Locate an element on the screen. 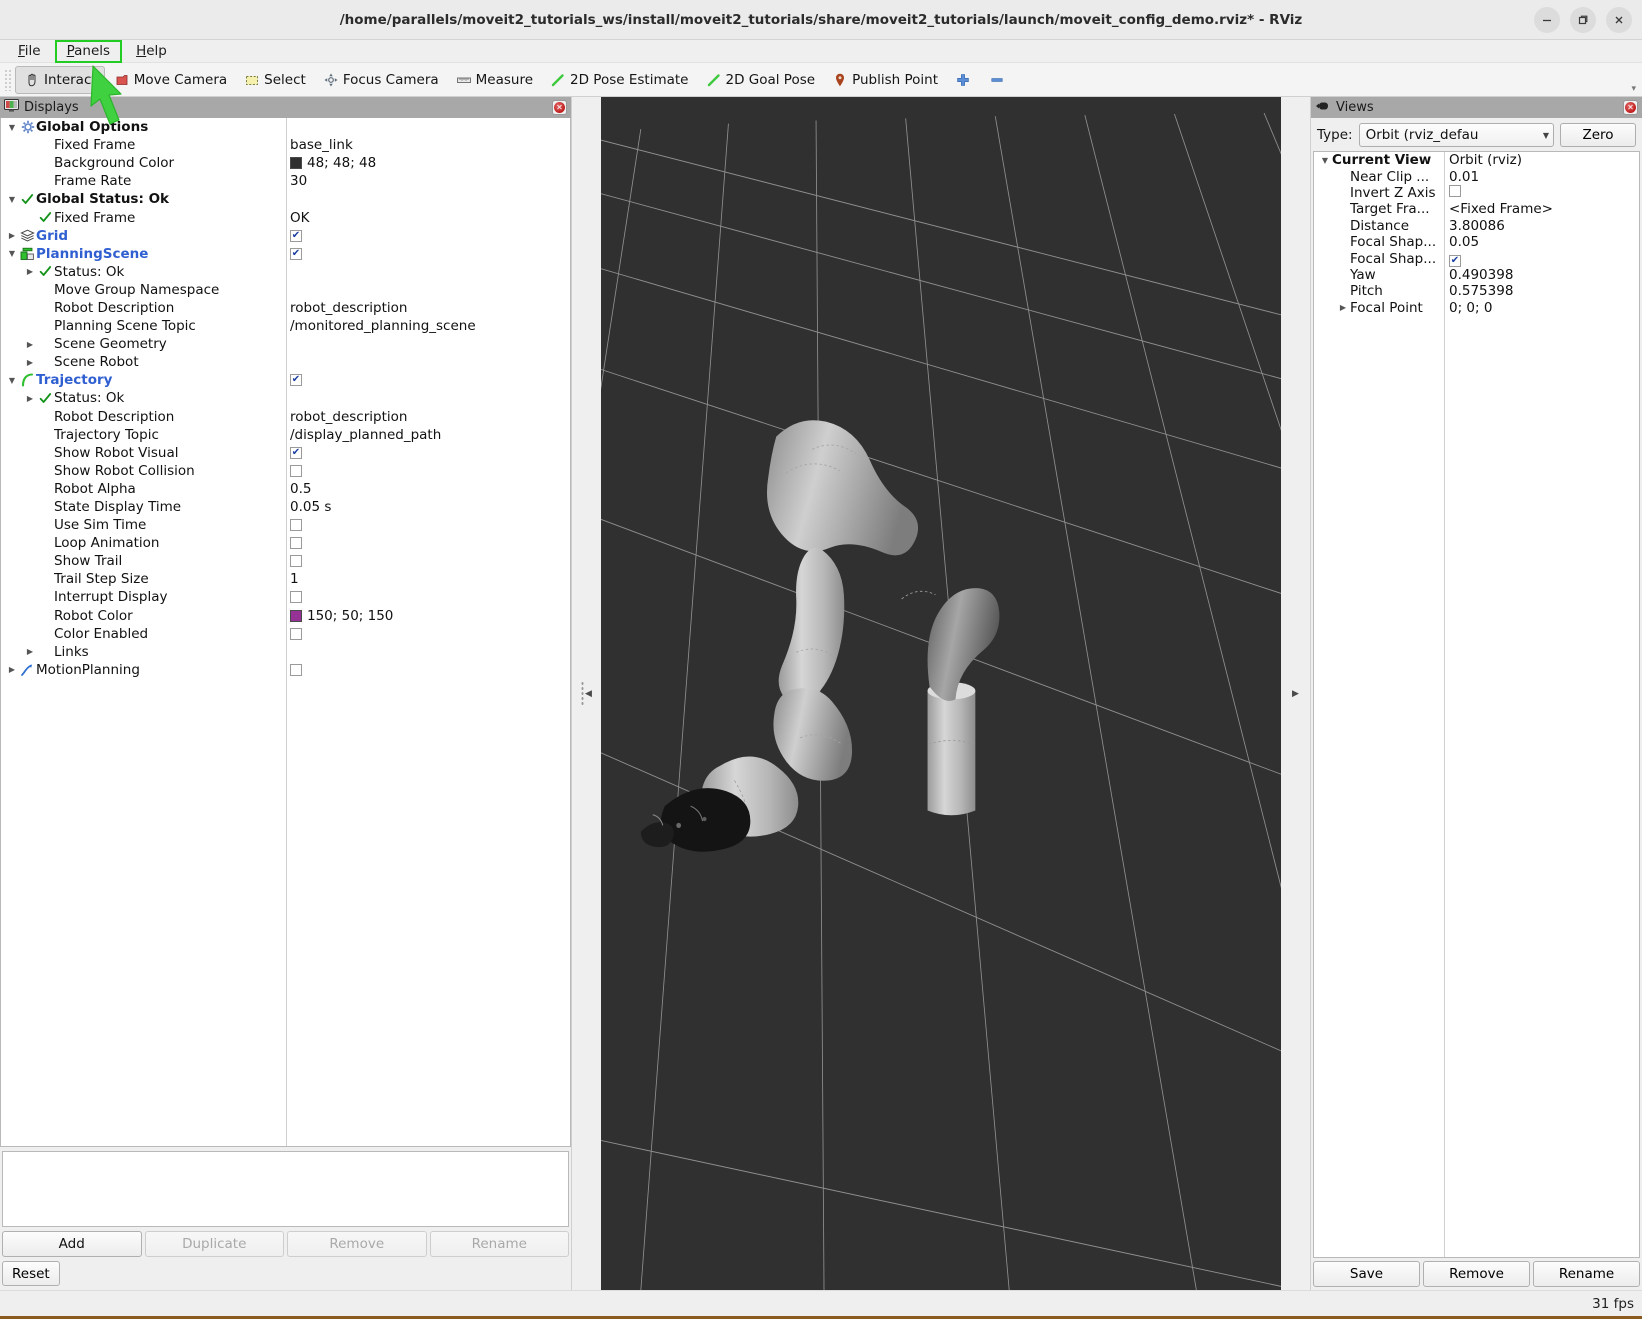  display-row-loop-animation-checkbox is located at coordinates (296, 543).